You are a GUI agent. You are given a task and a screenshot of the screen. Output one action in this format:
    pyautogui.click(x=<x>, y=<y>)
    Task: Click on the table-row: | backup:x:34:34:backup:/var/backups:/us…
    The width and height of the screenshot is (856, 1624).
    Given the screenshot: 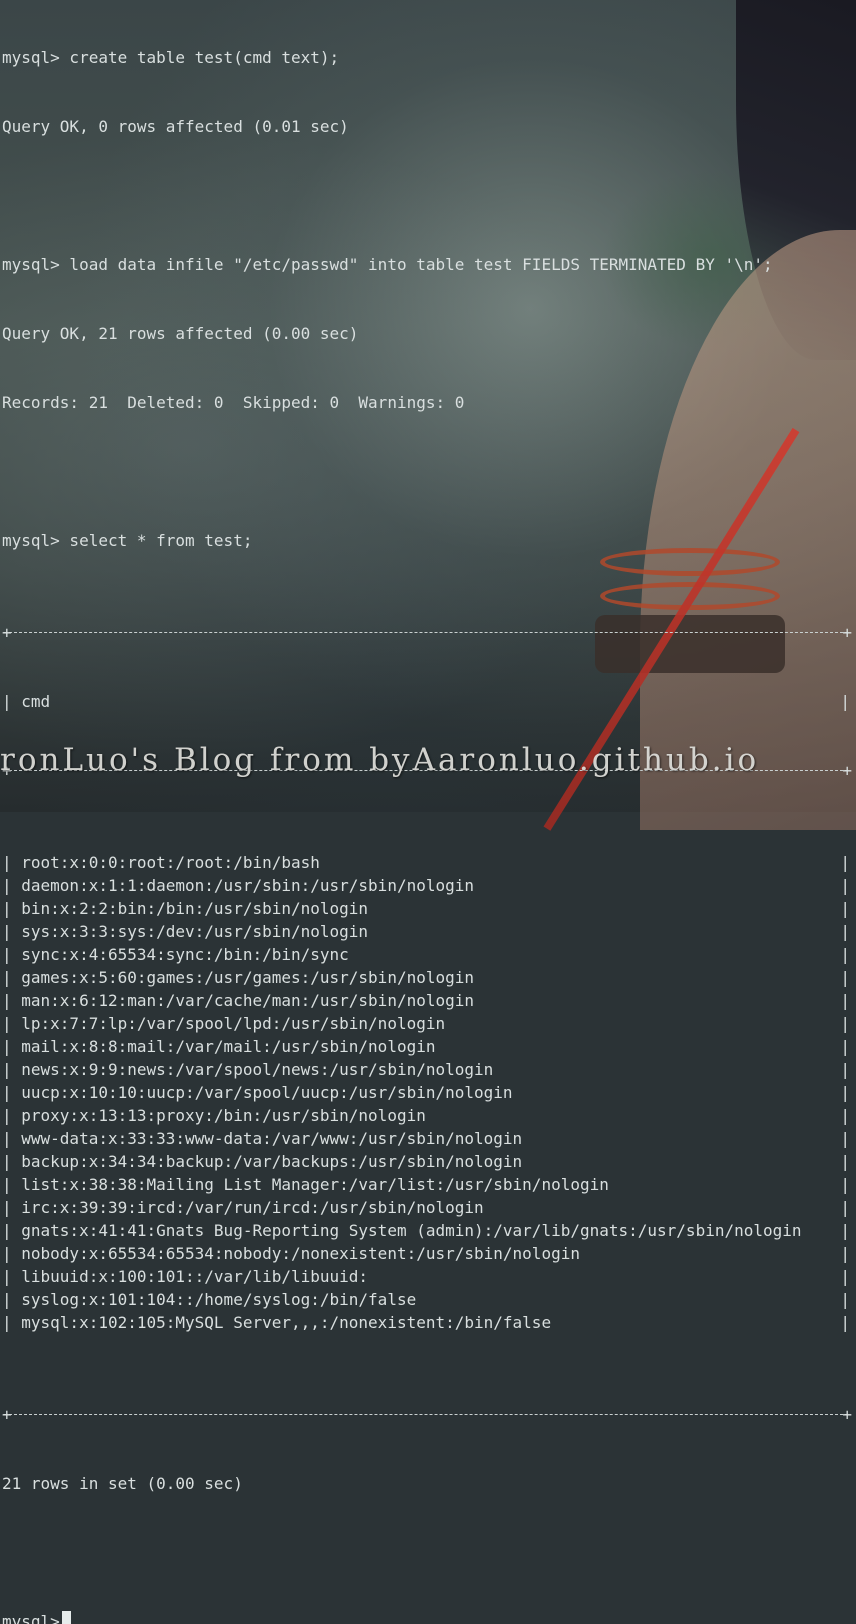 What is the action you would take?
    pyautogui.click(x=428, y=1161)
    